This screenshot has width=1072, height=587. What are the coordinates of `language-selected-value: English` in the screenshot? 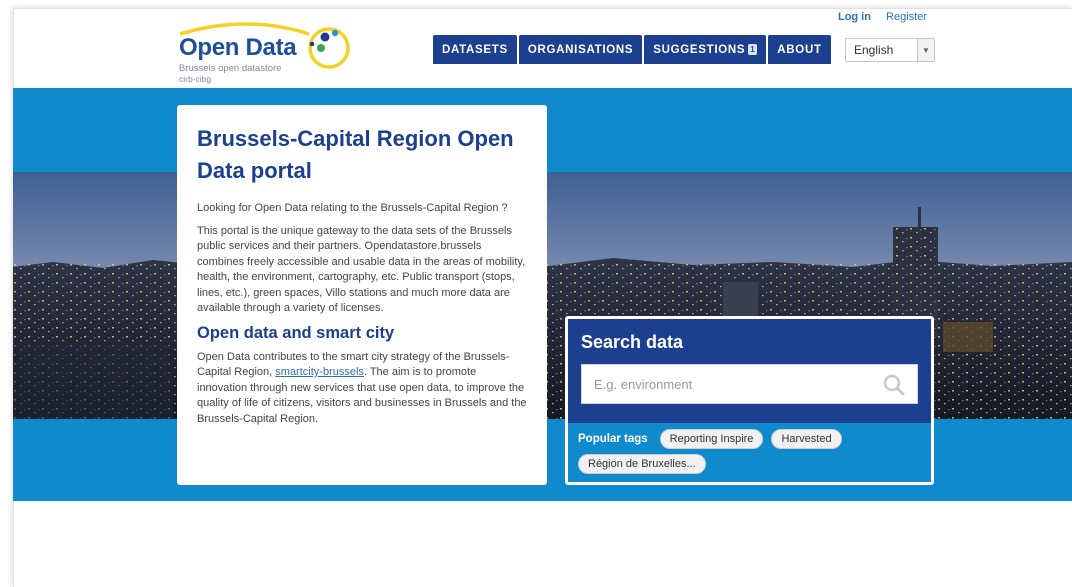 It's located at (874, 50).